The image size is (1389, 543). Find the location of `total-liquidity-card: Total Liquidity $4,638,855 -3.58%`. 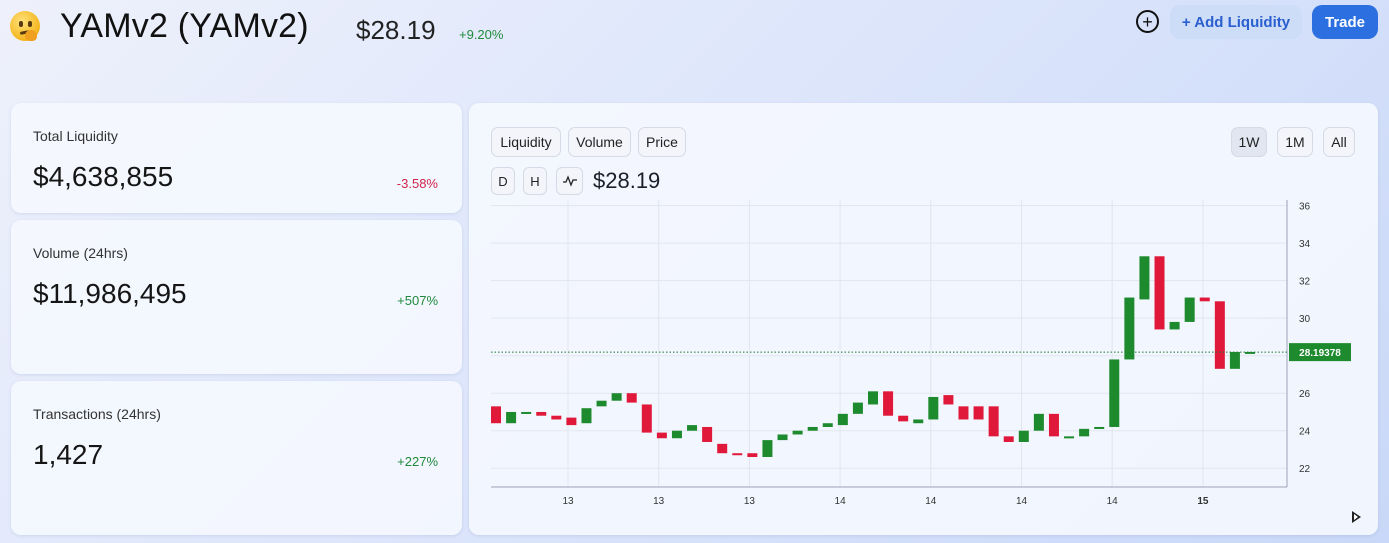

total-liquidity-card: Total Liquidity $4,638,855 -3.58% is located at coordinates (236, 158).